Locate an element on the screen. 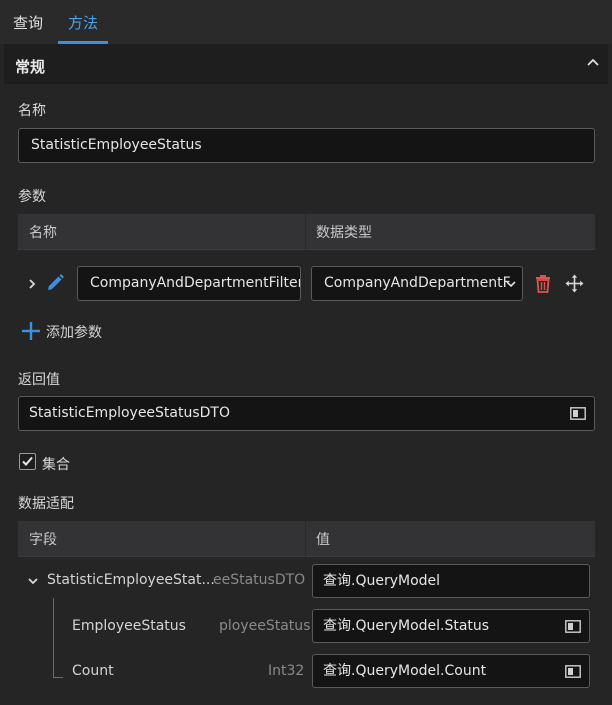  collection-checkbox is located at coordinates (27, 461).